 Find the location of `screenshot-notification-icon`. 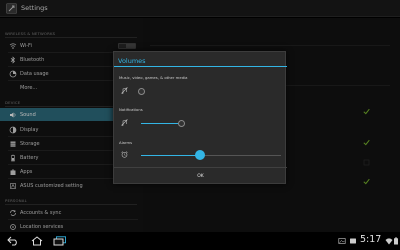

screenshot-notification-icon is located at coordinates (342, 241).